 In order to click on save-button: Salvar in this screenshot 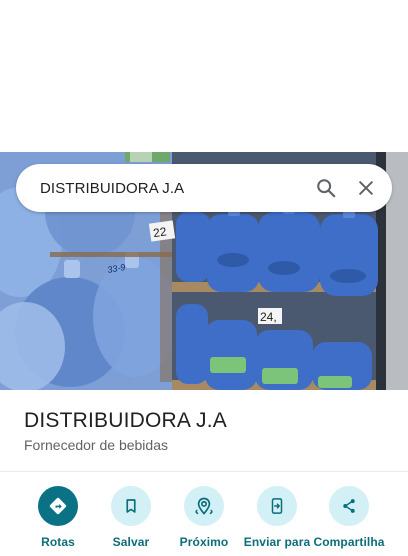, I will do `click(131, 521)`.